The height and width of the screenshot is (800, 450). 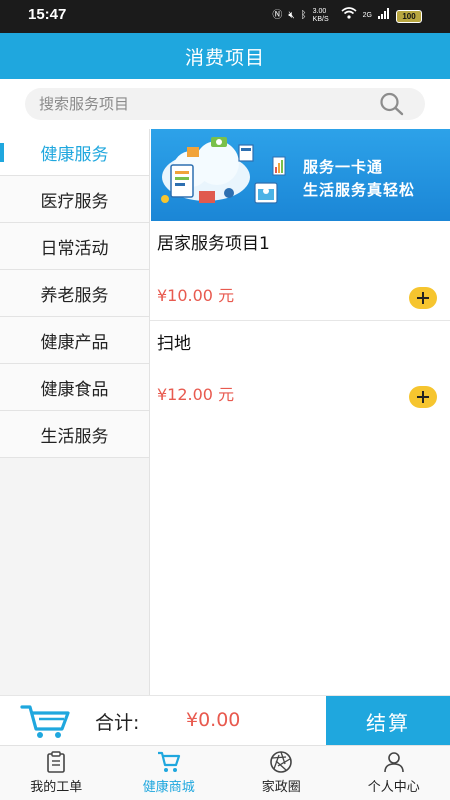 I want to click on status-icons: Ⓝ 🔇︎ ᛒ 3.00 KB/S 2G 100, so click(x=347, y=16).